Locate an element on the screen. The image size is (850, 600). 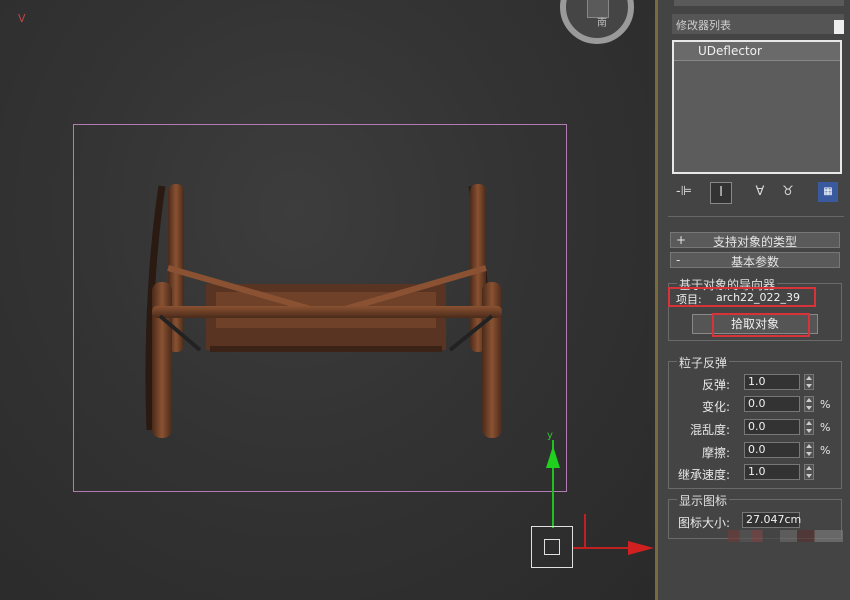
gizmo-center-box is located at coordinates (552, 547).